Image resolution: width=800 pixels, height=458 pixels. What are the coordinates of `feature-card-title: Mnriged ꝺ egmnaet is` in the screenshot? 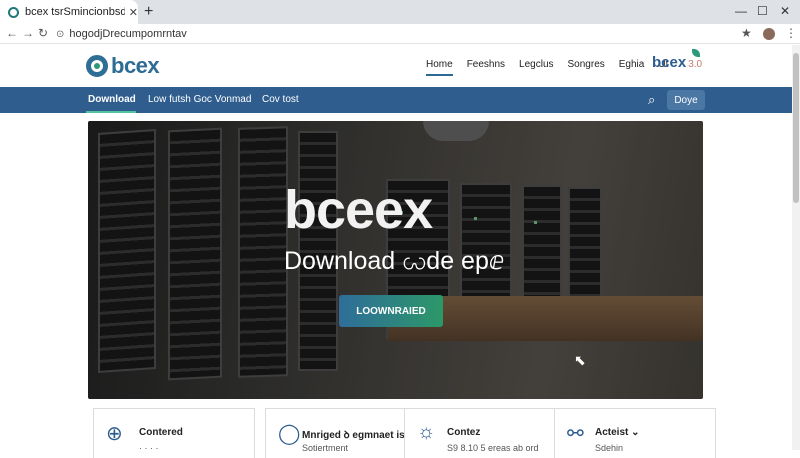 It's located at (353, 435).